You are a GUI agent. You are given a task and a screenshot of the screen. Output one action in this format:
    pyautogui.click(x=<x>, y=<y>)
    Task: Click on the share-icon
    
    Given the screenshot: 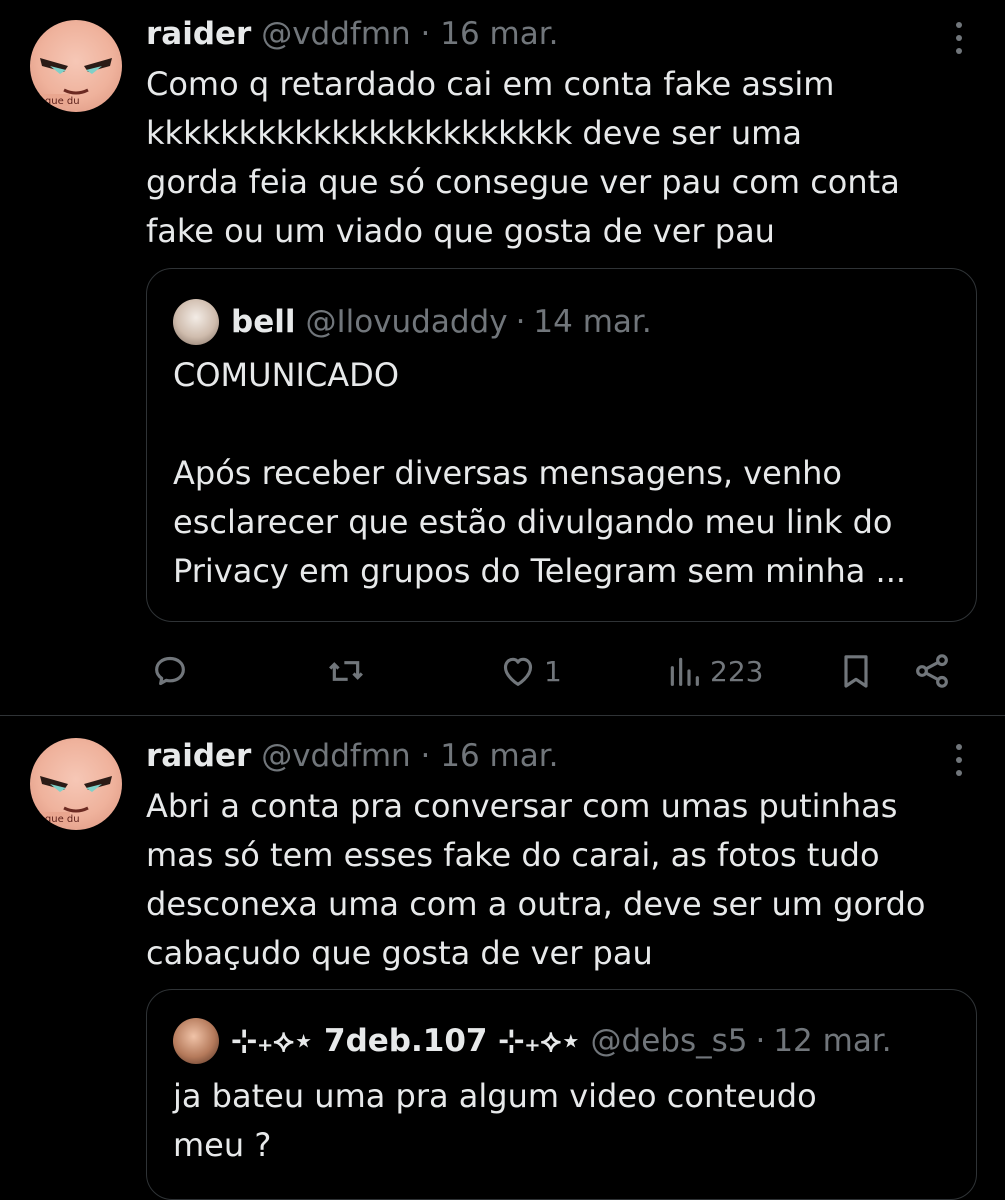 What is the action you would take?
    pyautogui.click(x=932, y=671)
    